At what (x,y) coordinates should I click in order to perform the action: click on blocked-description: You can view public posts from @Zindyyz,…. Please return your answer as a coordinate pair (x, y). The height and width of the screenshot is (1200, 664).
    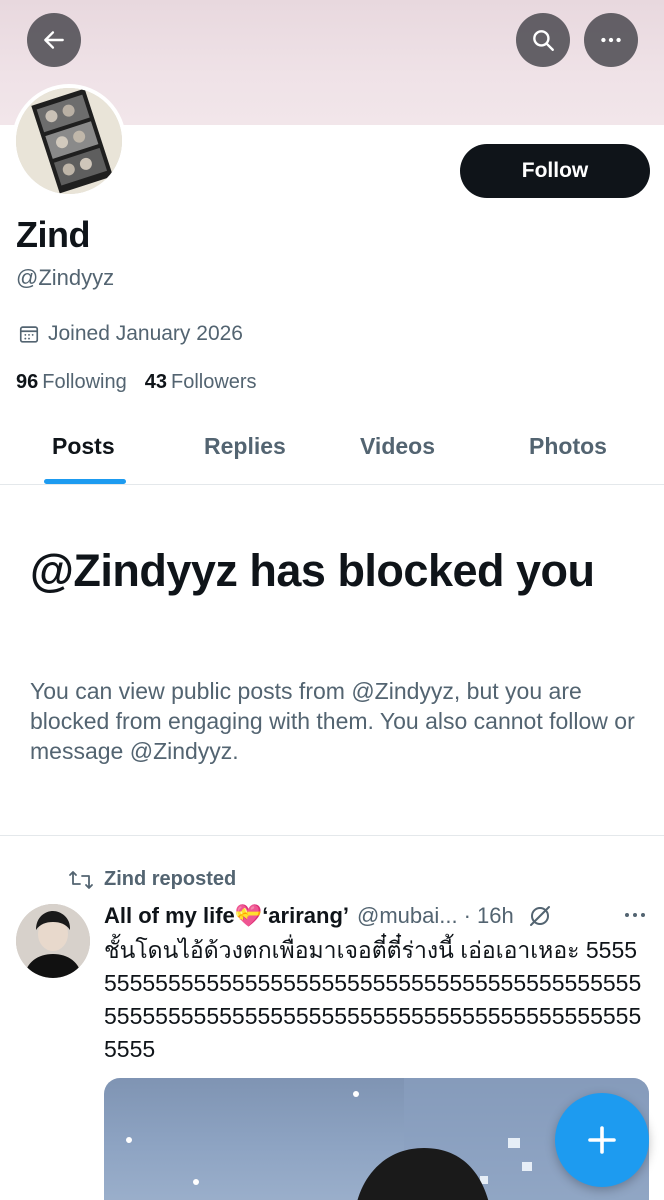
    Looking at the image, I should click on (332, 721).